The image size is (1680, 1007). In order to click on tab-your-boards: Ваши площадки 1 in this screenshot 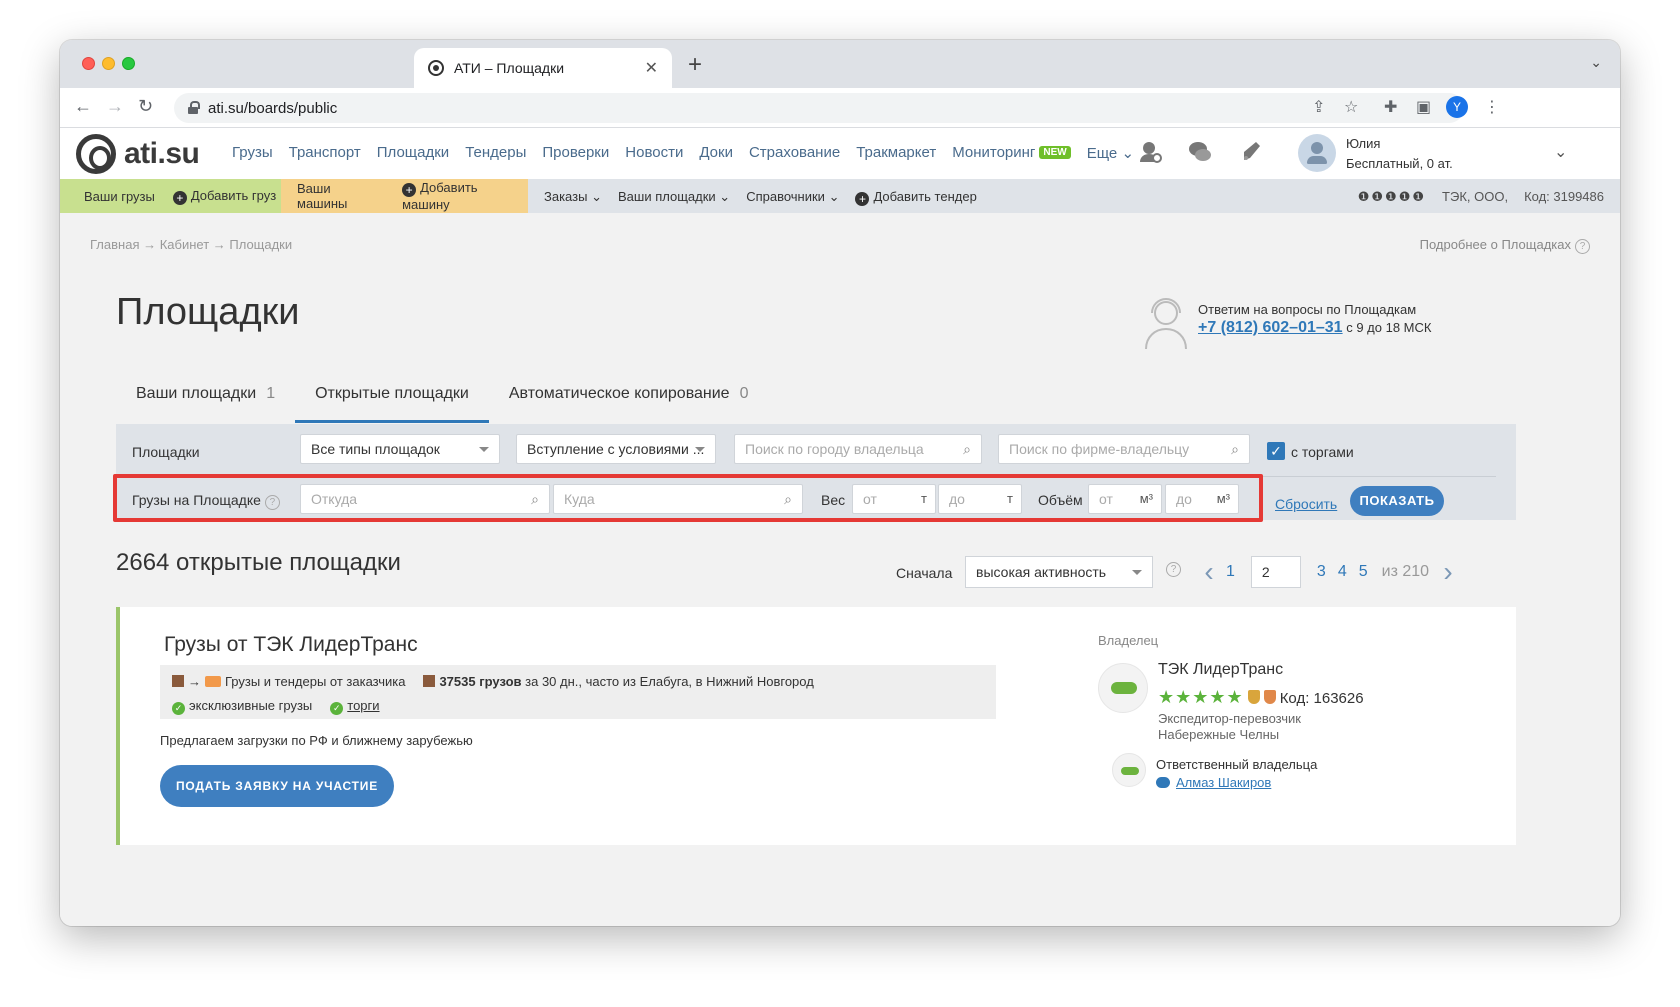, I will do `click(205, 397)`.